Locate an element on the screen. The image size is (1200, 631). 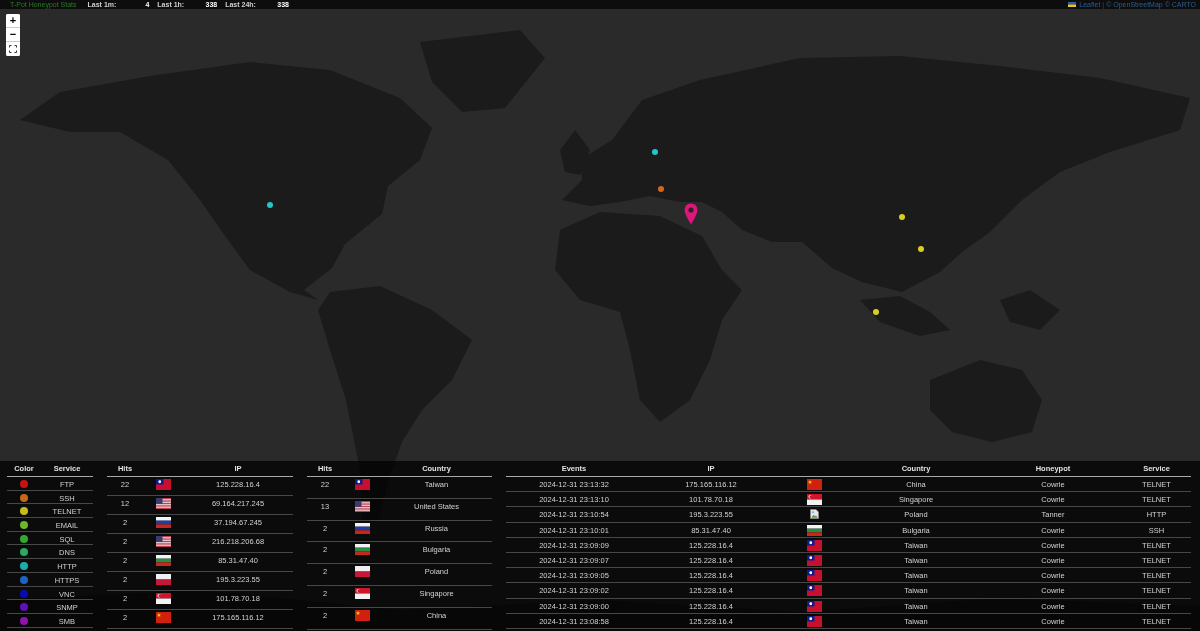
fullscreen-button is located at coordinates (13, 49).